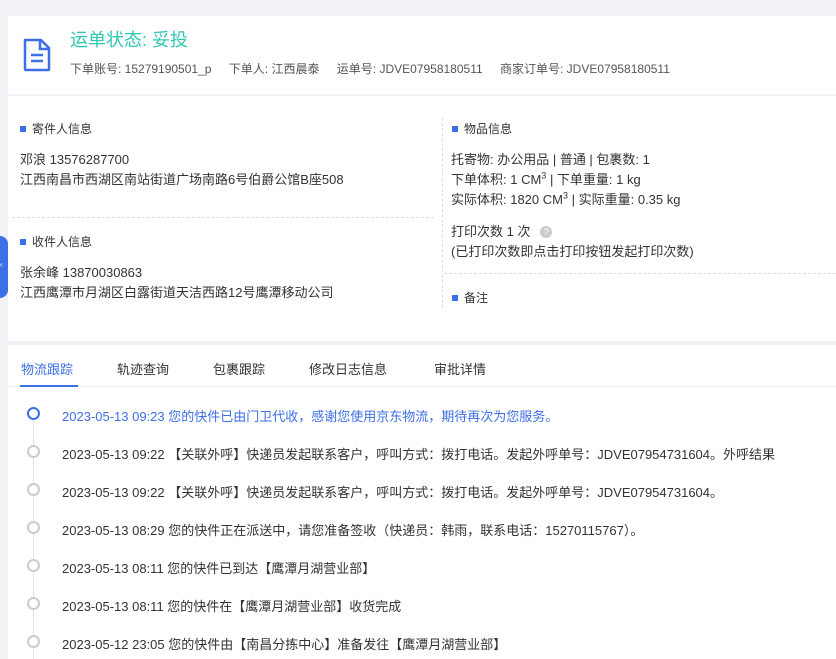 The width and height of the screenshot is (836, 659). What do you see at coordinates (546, 178) in the screenshot?
I see `order-volume-weight: 下单体积: 1 CM3 | 下单重量: 1 kg` at bounding box center [546, 178].